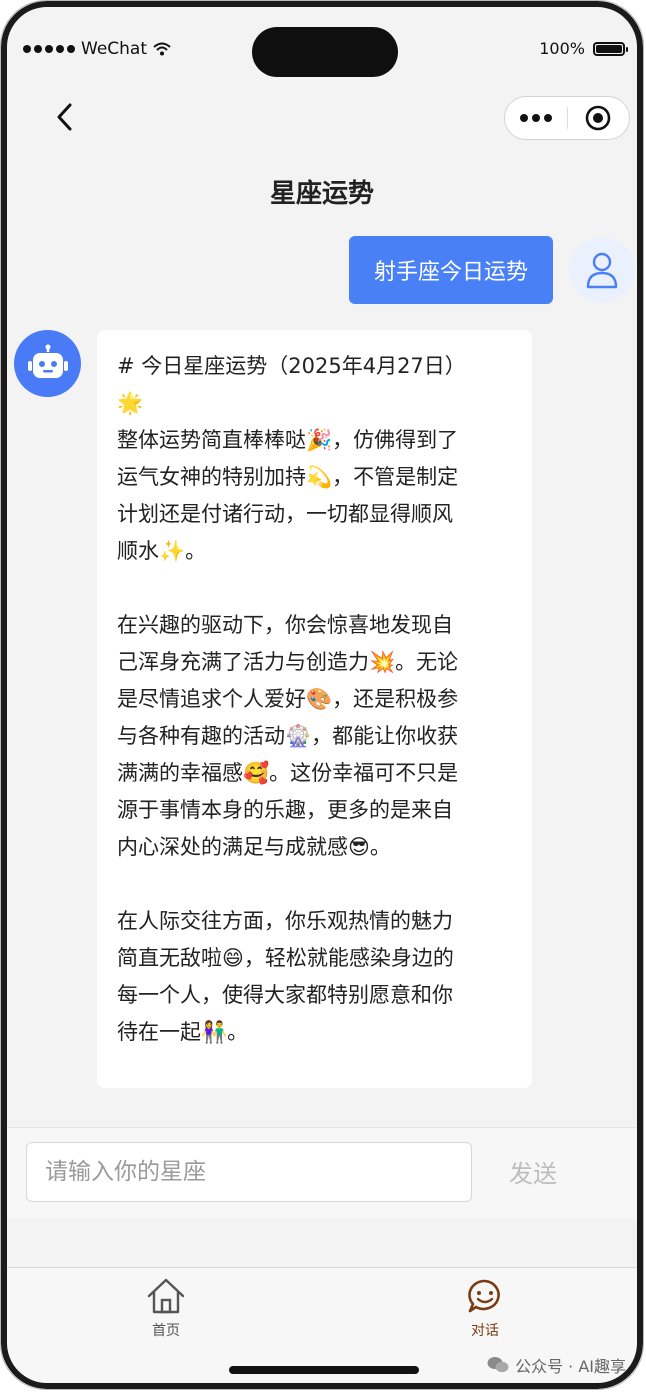 The image size is (646, 1392). What do you see at coordinates (288, 440) in the screenshot?
I see `bot-message-line: 整体运势简直棒棒哒🎉，仿佛得到了` at bounding box center [288, 440].